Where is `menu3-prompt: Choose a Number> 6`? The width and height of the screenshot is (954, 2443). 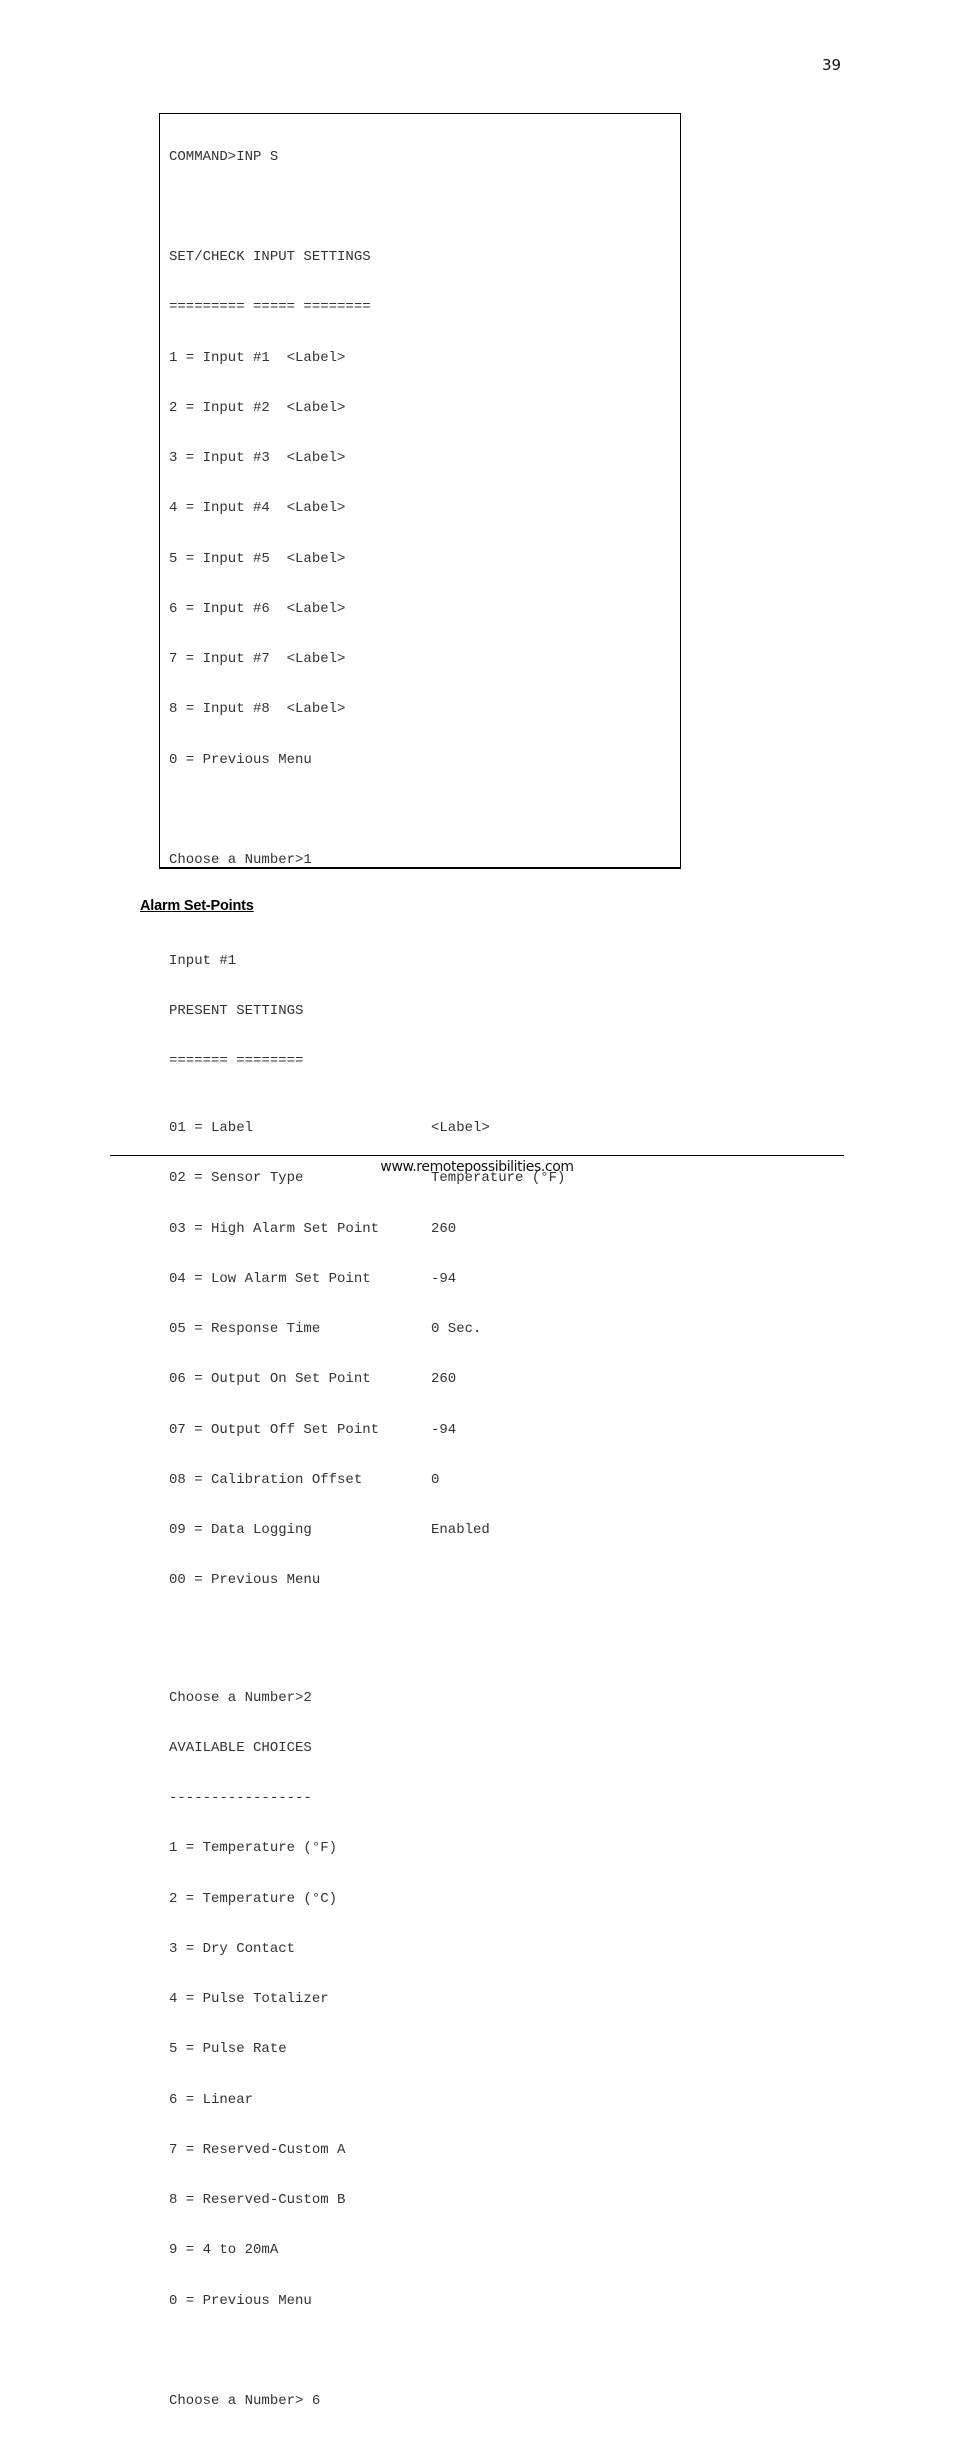
menu3-prompt: Choose a Number> 6 is located at coordinates (245, 2401).